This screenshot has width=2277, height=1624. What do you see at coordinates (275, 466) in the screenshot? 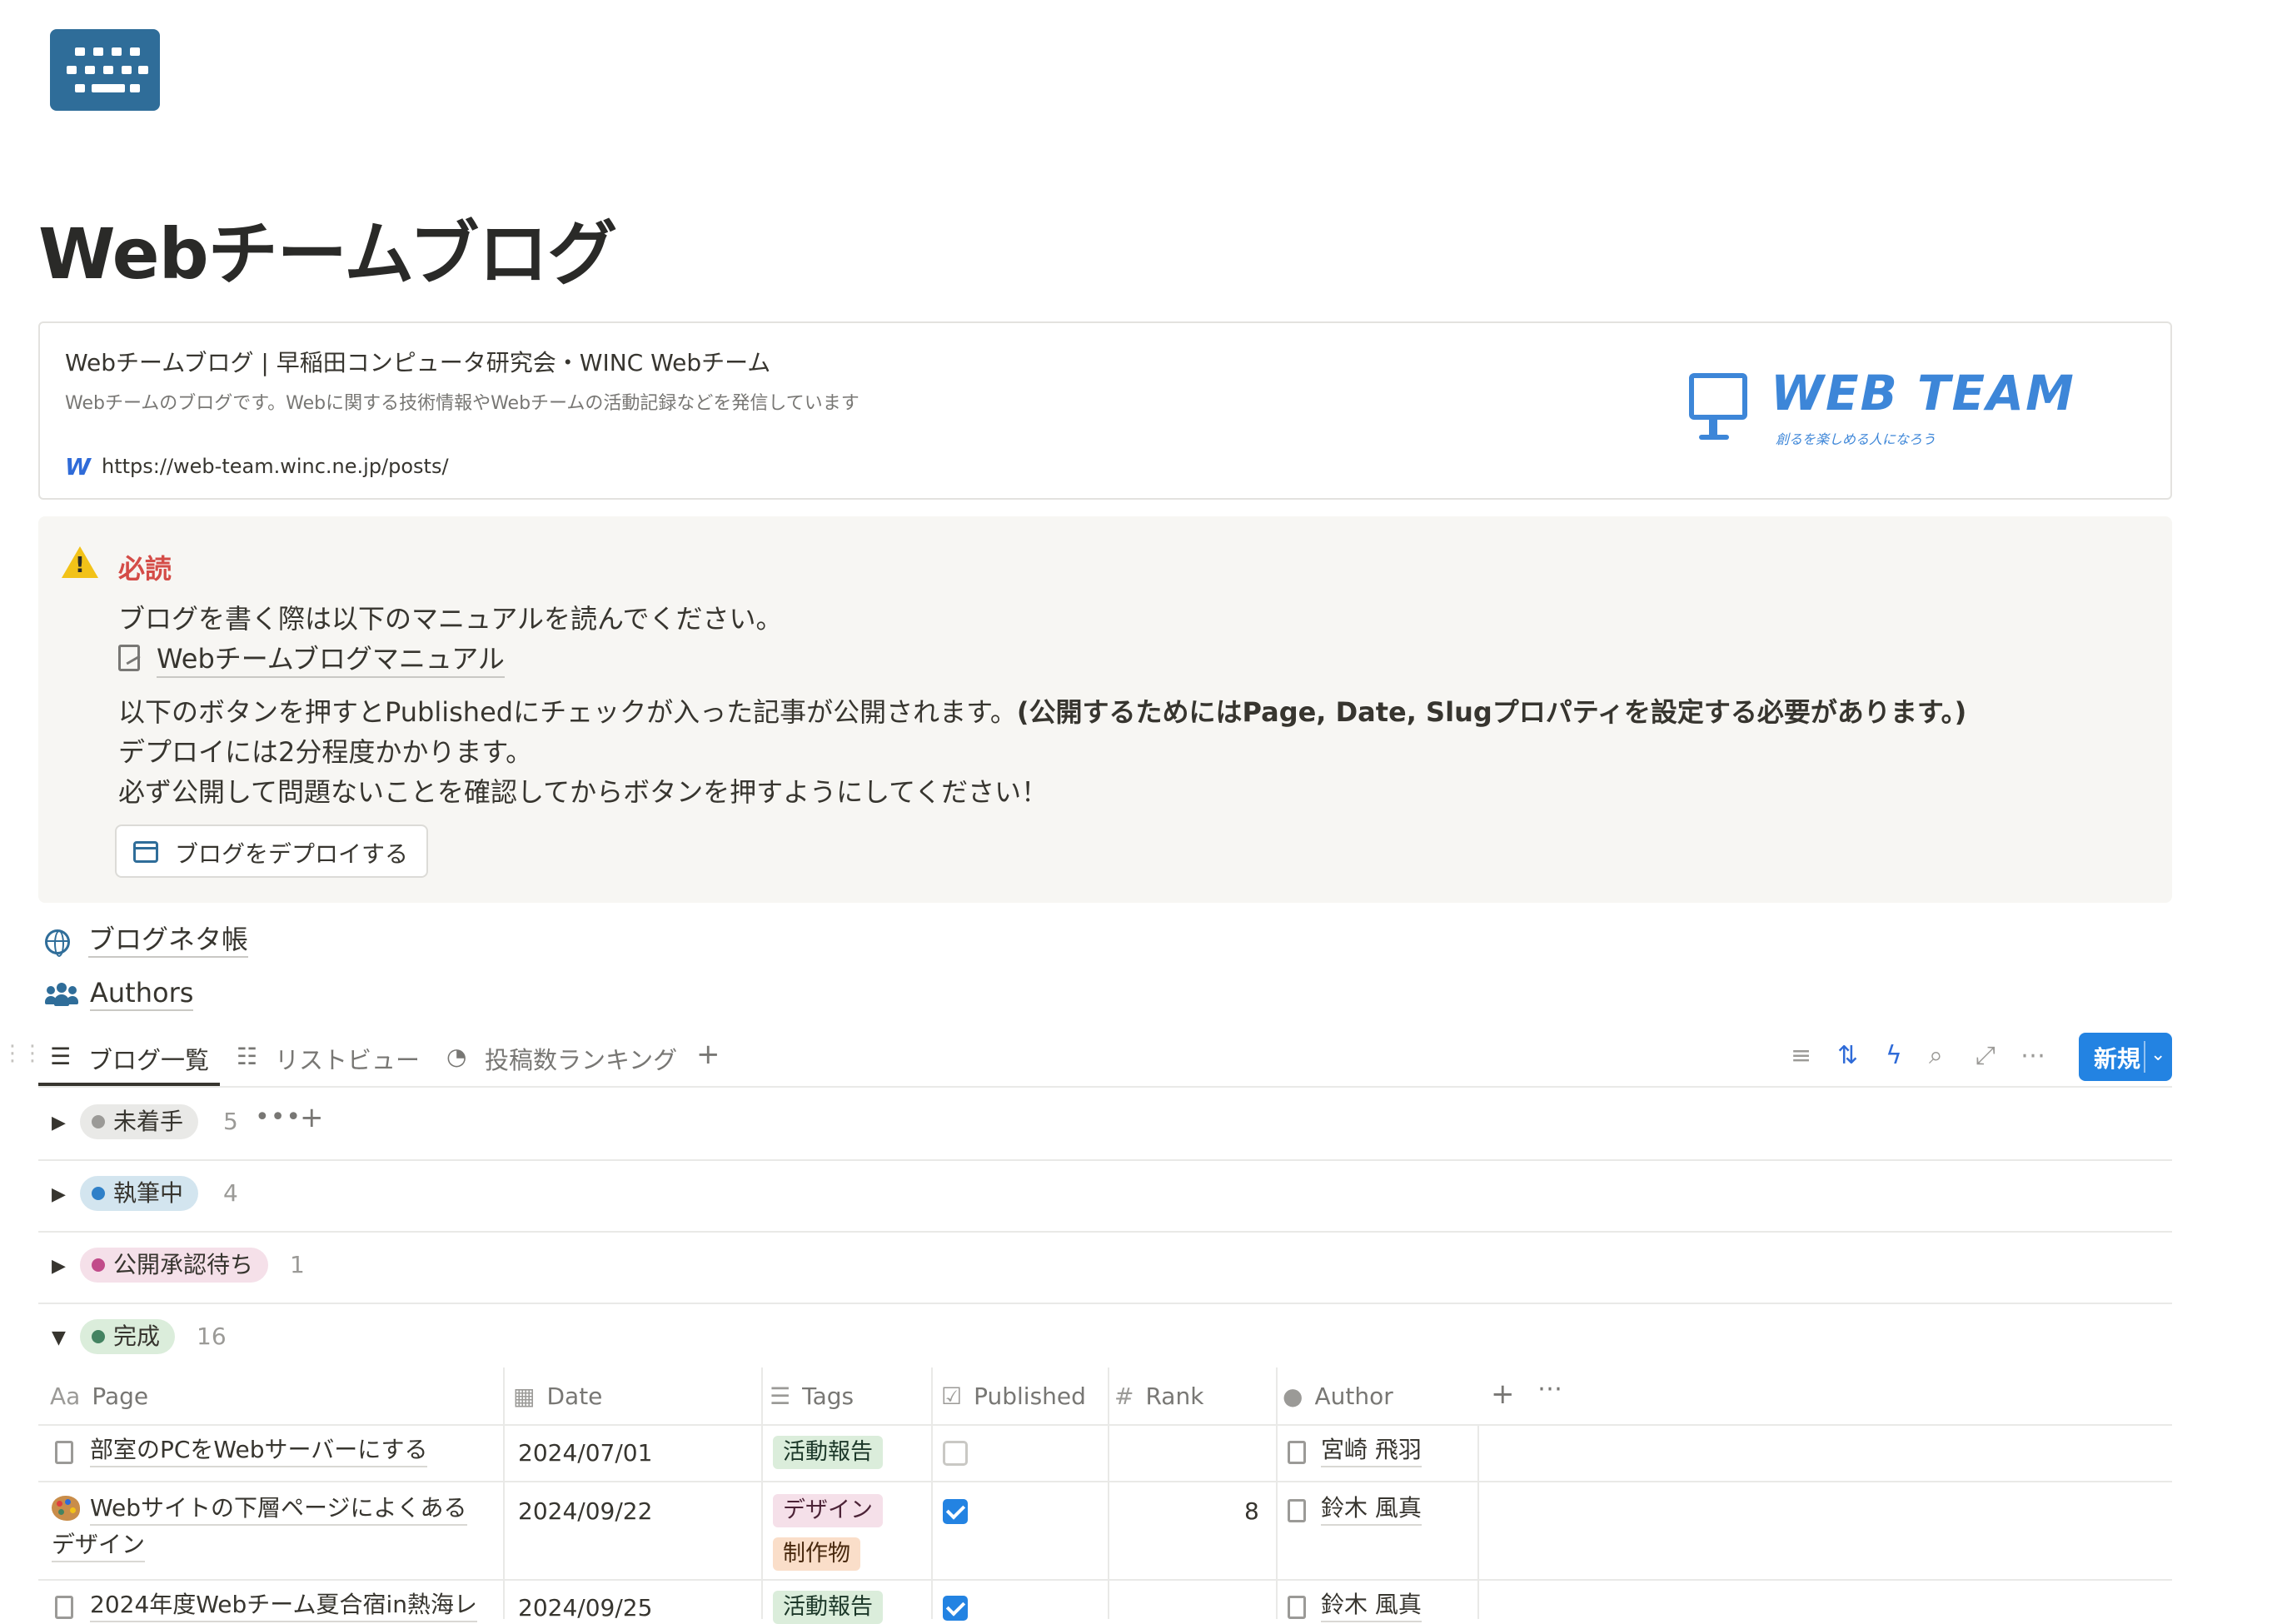
I see `bookmark-url: https://web-team.winc.ne.jp/posts/` at bounding box center [275, 466].